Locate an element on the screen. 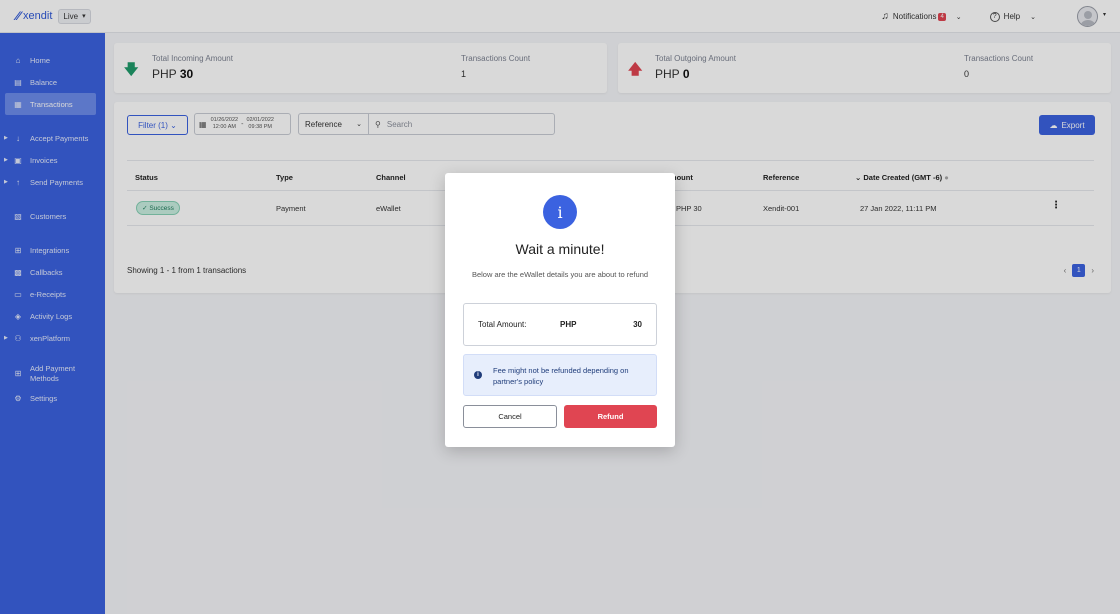  dialog-title: Wait a minute! is located at coordinates (560, 249).